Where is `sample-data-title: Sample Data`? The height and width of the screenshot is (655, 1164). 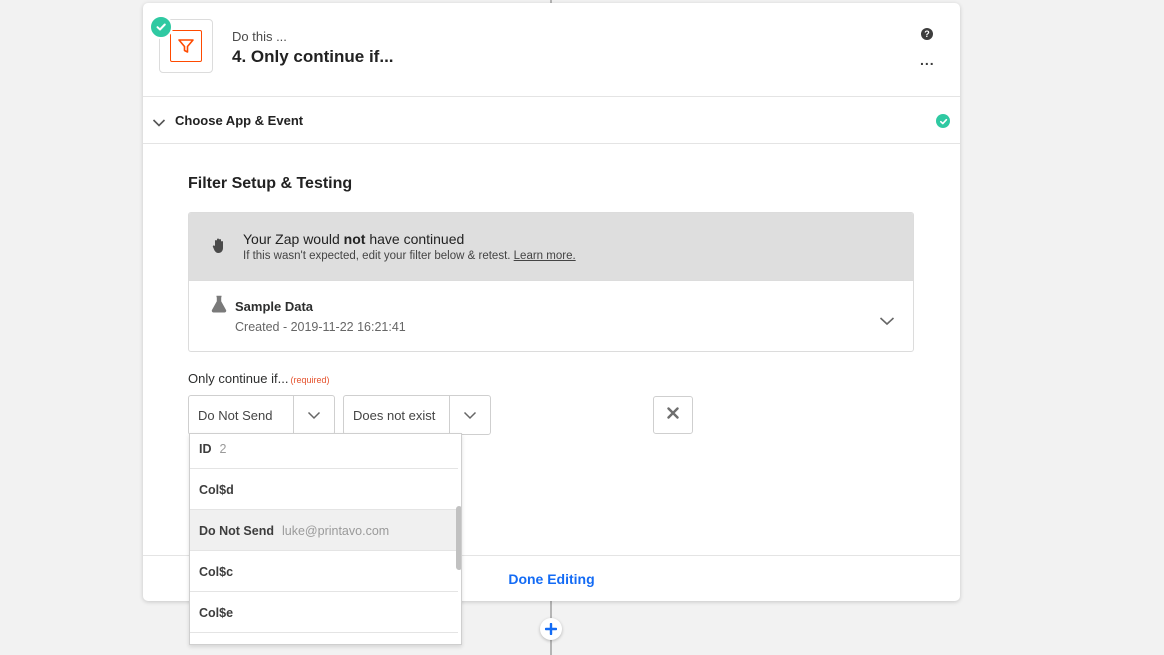 sample-data-title: Sample Data is located at coordinates (274, 306).